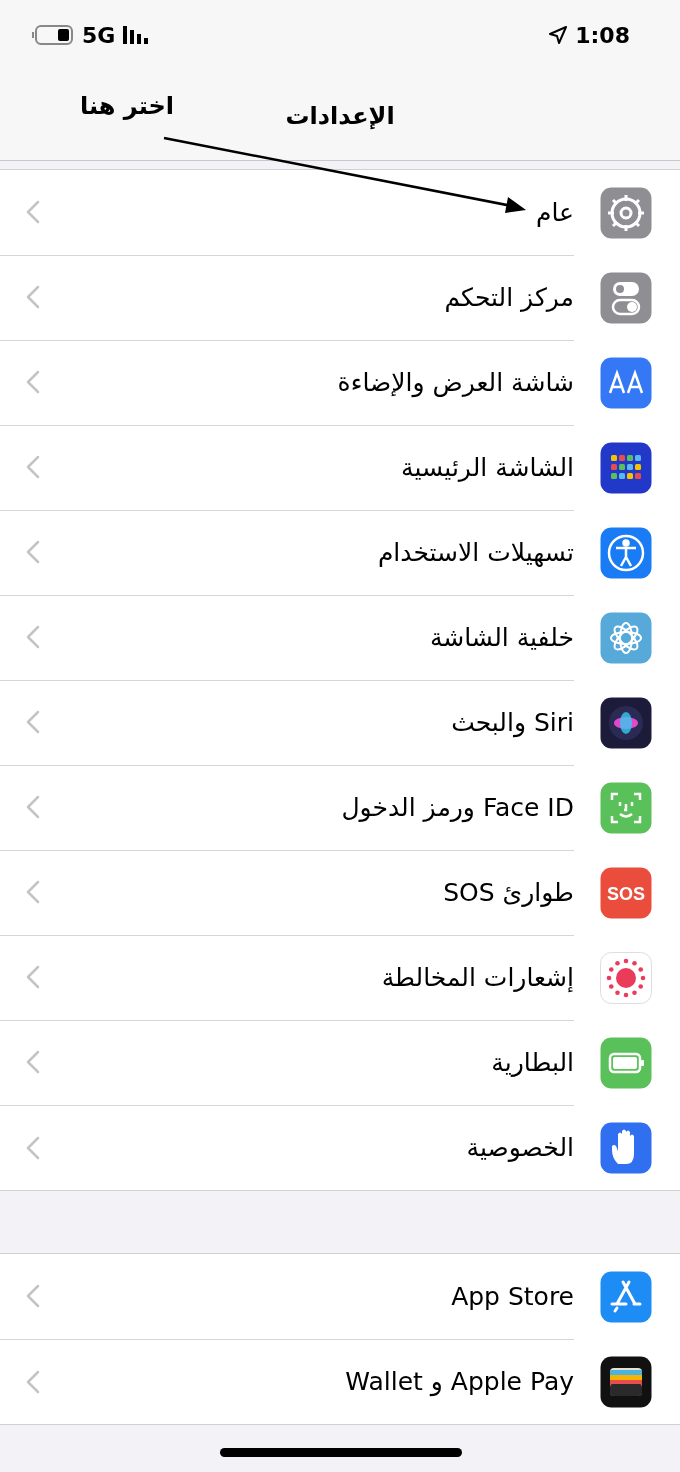  Describe the element at coordinates (626, 807) in the screenshot. I see `face-icon` at that location.